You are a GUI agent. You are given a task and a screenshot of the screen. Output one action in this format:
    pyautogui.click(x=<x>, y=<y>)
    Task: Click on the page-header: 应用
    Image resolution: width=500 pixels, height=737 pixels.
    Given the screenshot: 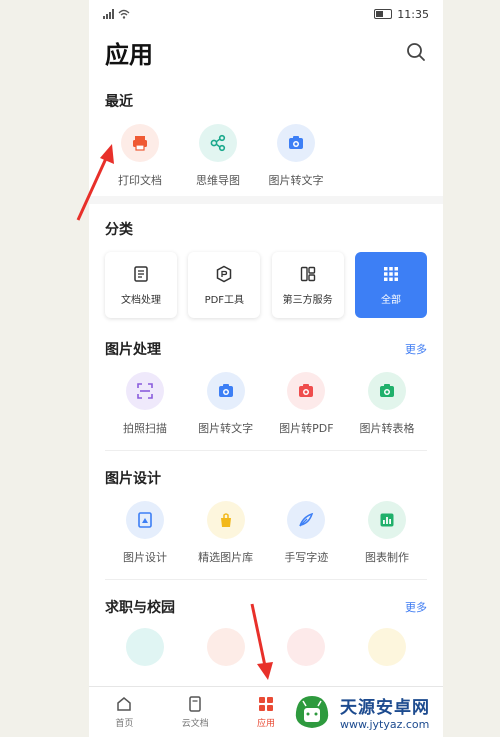 What is the action you would take?
    pyautogui.click(x=266, y=52)
    